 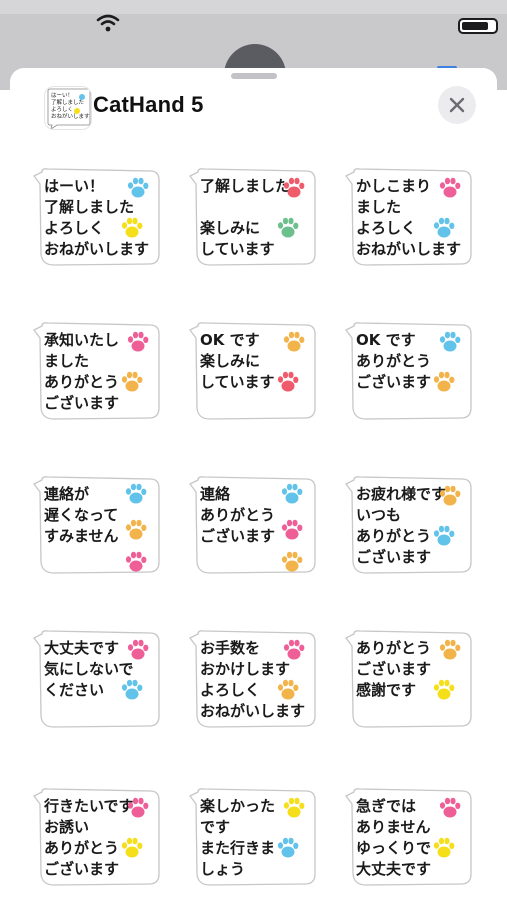 What do you see at coordinates (108, 23) in the screenshot?
I see `wifi-icon` at bounding box center [108, 23].